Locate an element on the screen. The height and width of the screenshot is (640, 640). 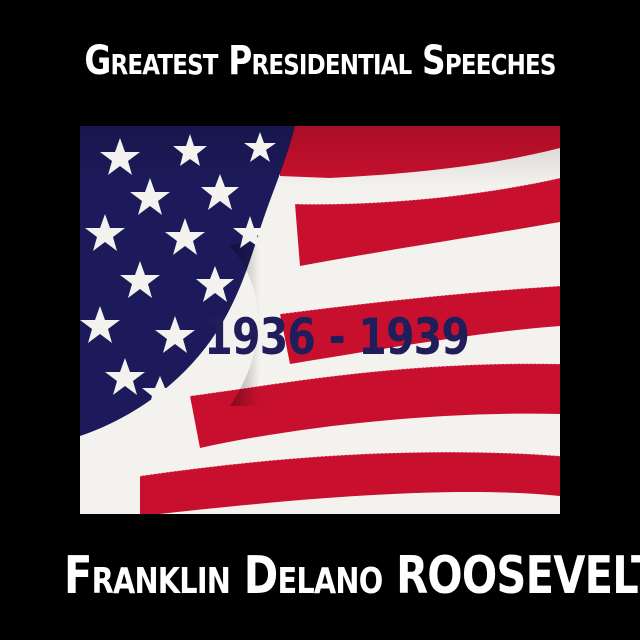
speaker-last-name: ROOSEVELT is located at coordinates (518, 576).